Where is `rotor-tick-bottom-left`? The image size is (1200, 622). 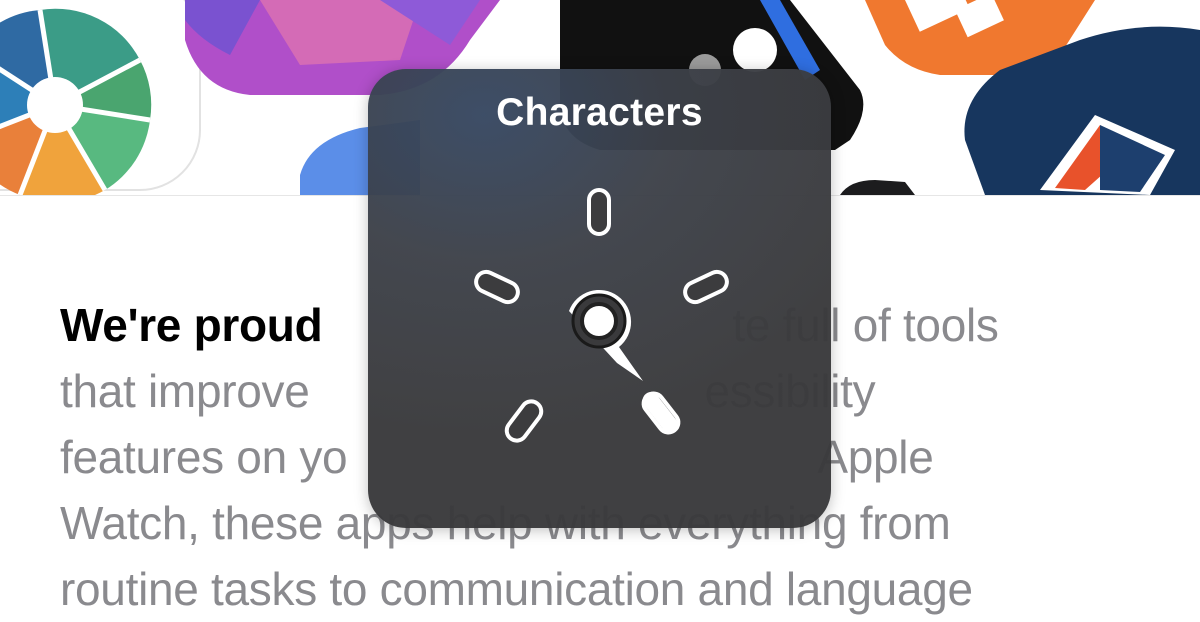
rotor-tick-bottom-left is located at coordinates (524, 421).